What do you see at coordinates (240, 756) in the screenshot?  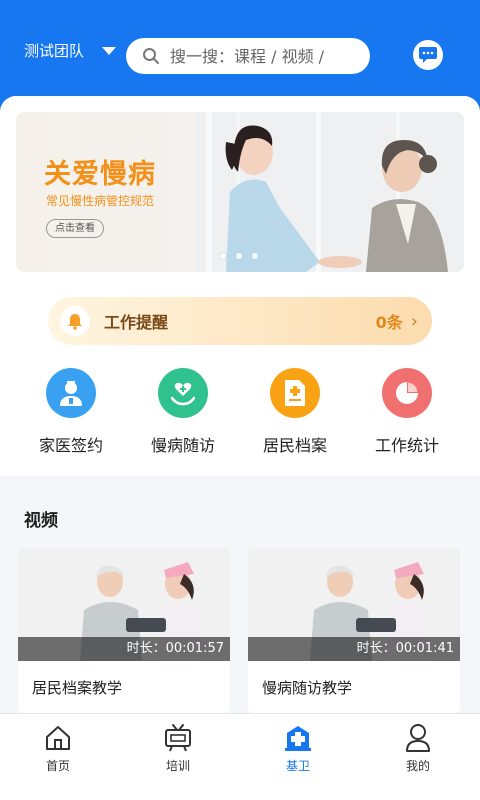 I see `bottom-tab-bar: 首页 培训 基卫 我的` at bounding box center [240, 756].